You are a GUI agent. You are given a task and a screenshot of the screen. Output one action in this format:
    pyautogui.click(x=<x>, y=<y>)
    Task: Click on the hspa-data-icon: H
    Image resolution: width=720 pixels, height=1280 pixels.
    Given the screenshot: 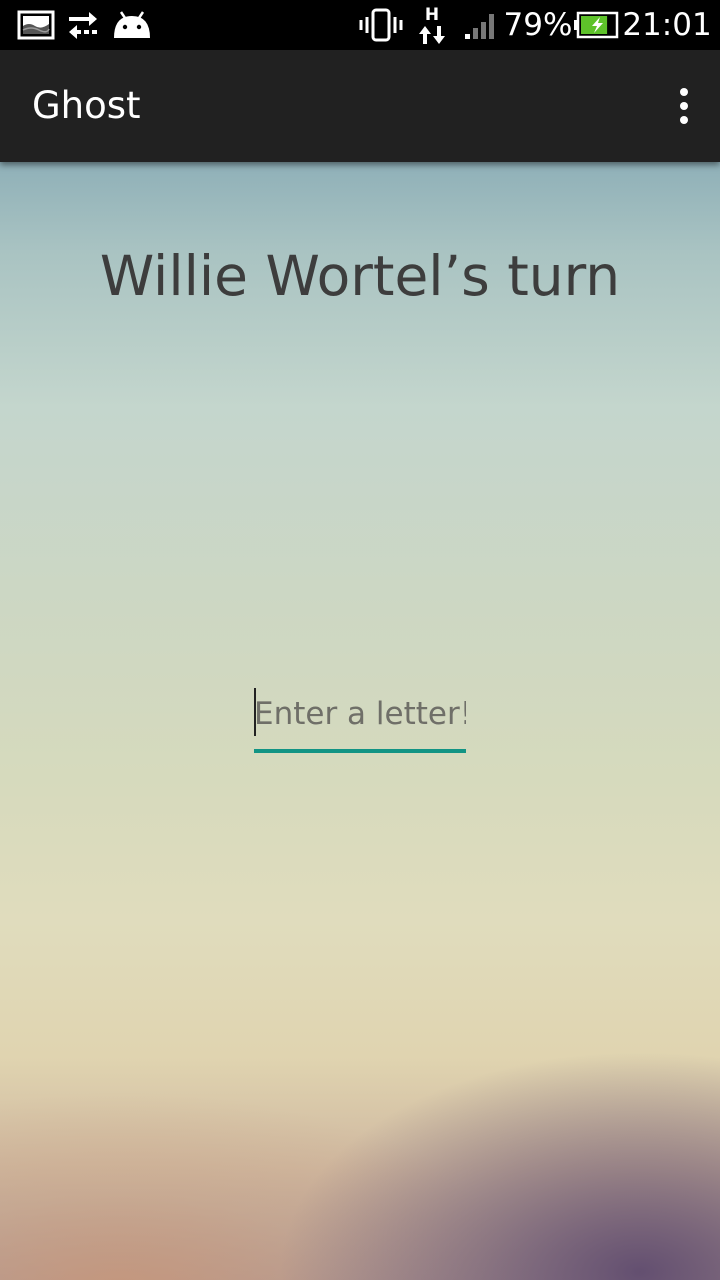 What is the action you would take?
    pyautogui.click(x=432, y=25)
    